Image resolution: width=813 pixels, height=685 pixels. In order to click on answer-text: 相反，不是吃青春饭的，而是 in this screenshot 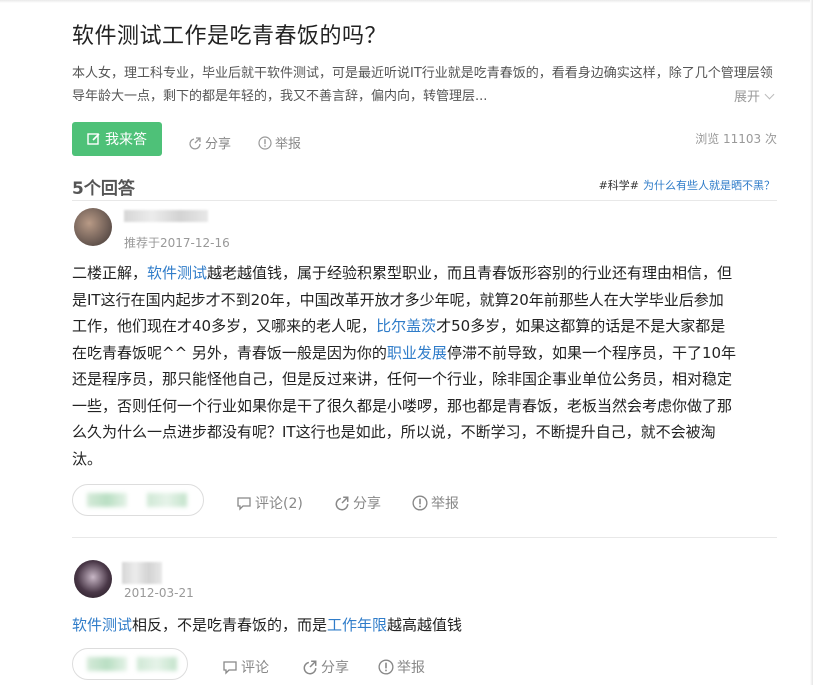, I will do `click(230, 625)`.